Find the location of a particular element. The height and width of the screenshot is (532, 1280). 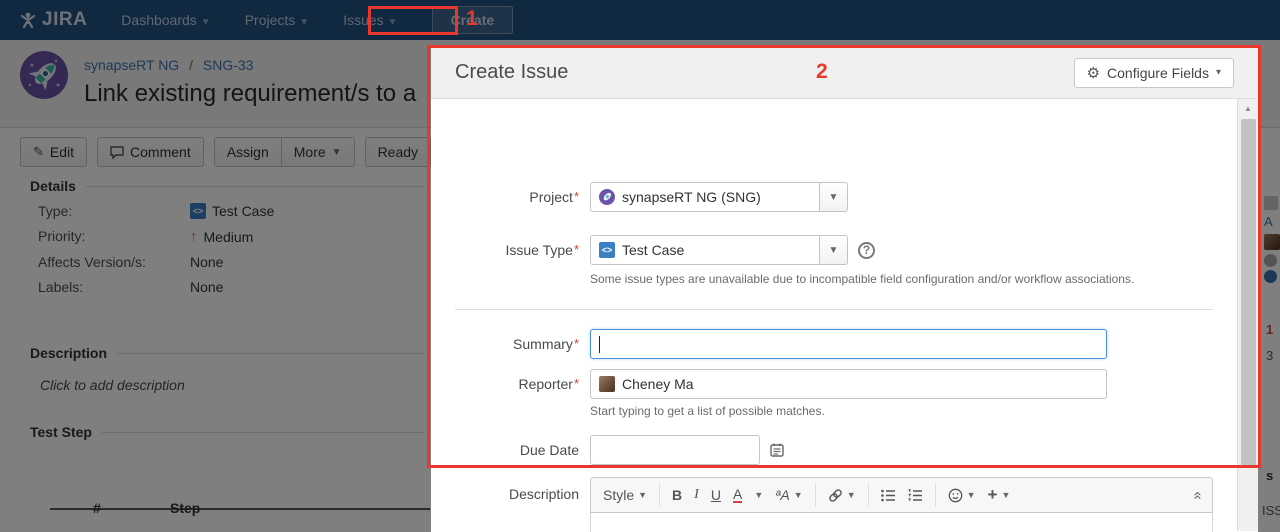

rich-text-toolbar: Style ▼ B I U A ▼ ªA ▼ ▼ ▼ + ▼ « is located at coordinates (901, 495).